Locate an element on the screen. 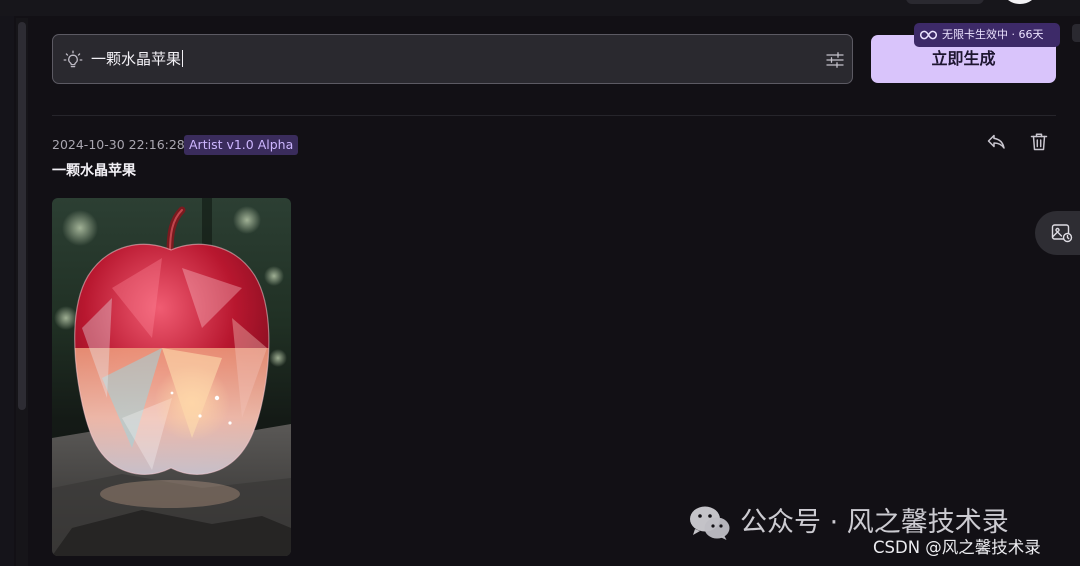 This screenshot has height=566, width=1080. scrollbar-thumb is located at coordinates (22, 216).